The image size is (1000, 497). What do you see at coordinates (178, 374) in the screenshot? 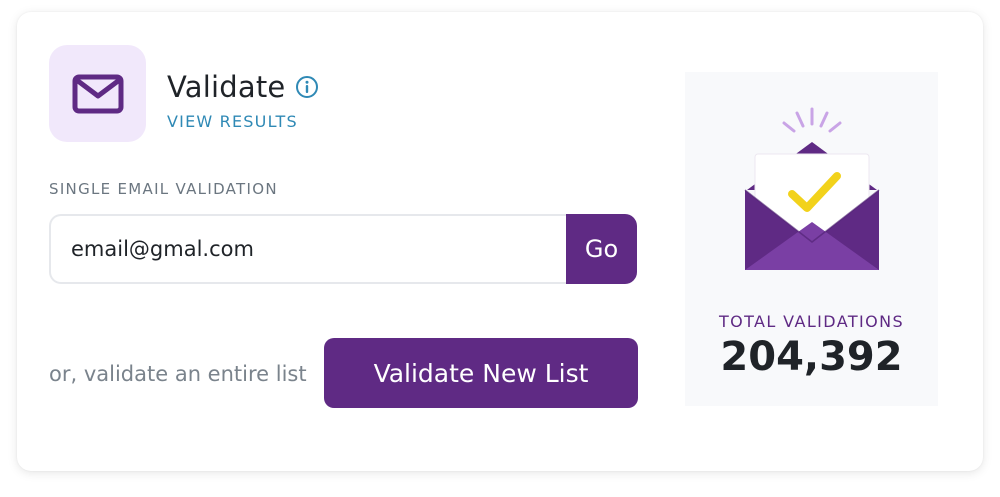
I see `or-validate-list-text: or, validate an entire list` at bounding box center [178, 374].